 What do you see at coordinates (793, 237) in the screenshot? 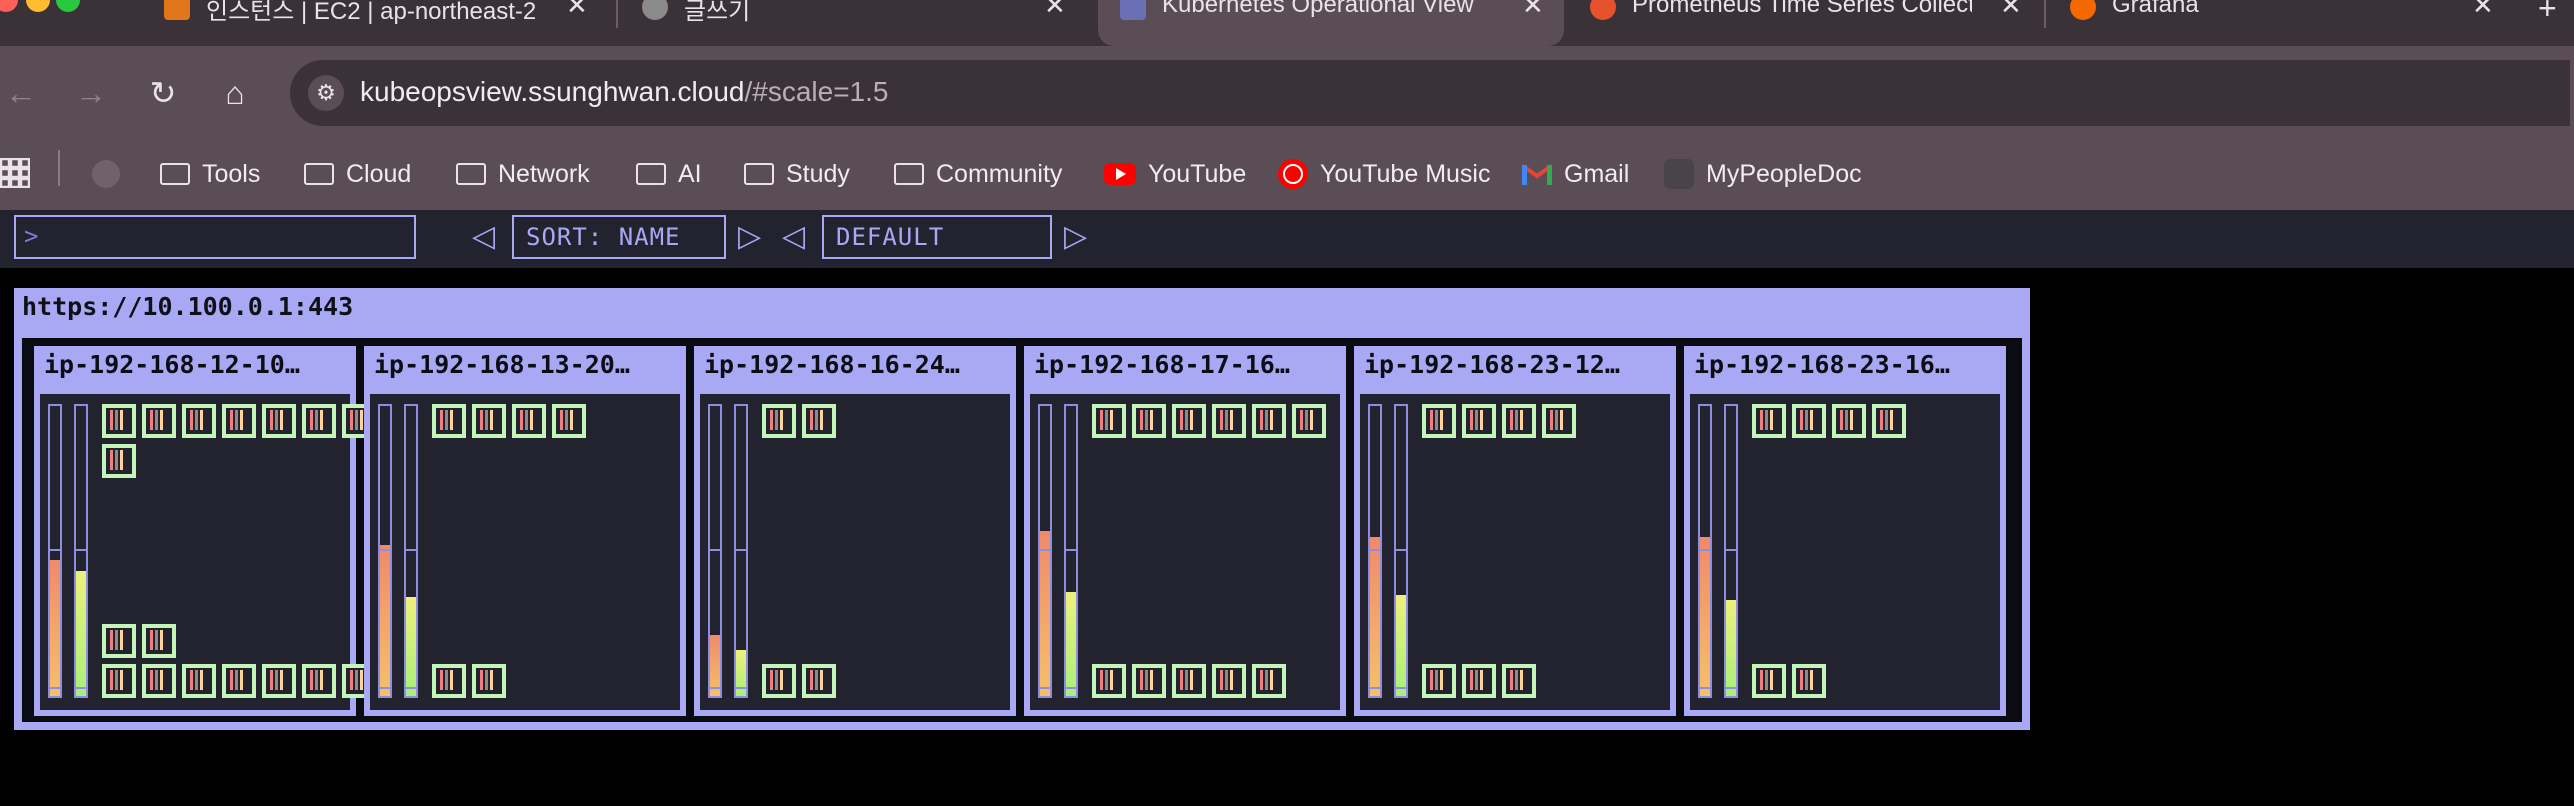
I see `theme-prev-button: ◁` at bounding box center [793, 237].